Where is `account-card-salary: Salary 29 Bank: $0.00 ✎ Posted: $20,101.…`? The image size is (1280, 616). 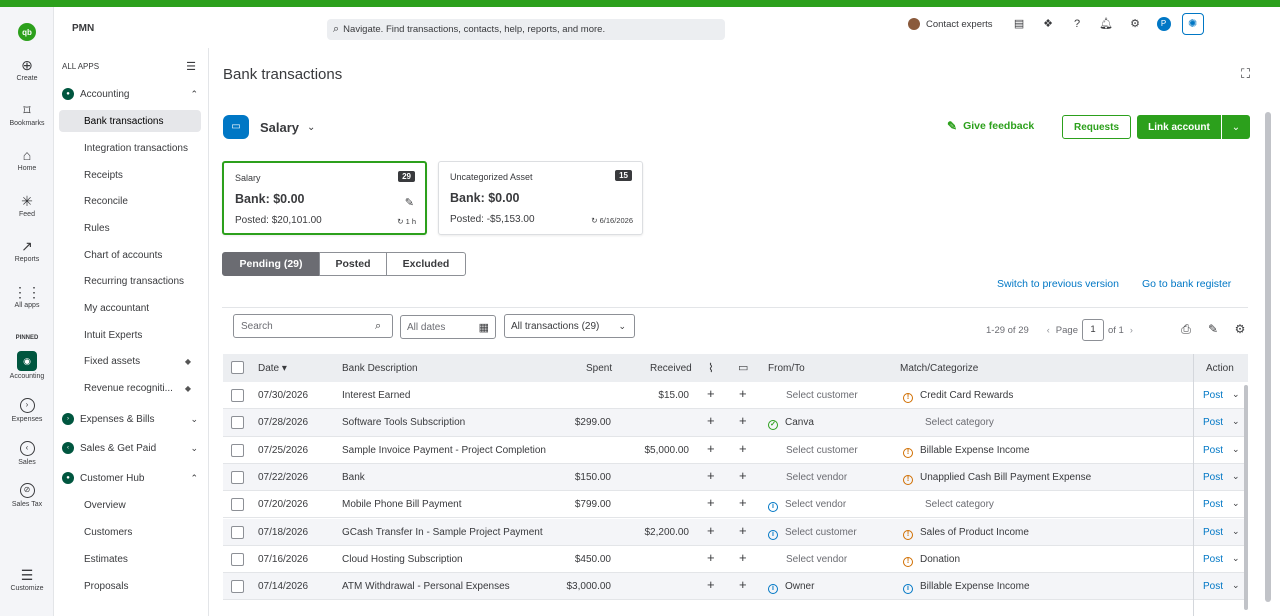 account-card-salary: Salary 29 Bank: $0.00 ✎ Posted: $20,101.… is located at coordinates (324, 198).